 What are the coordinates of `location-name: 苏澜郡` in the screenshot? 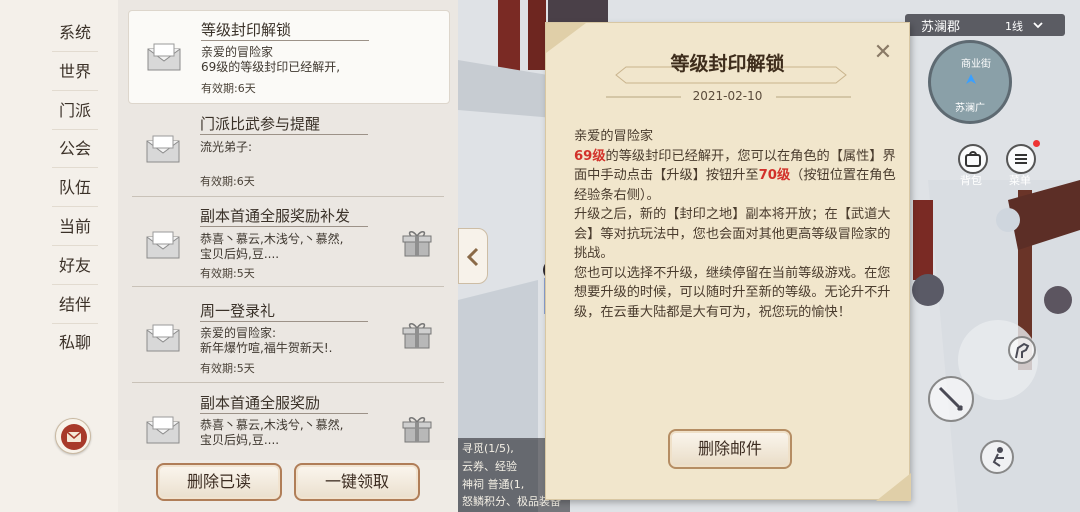 It's located at (941, 27).